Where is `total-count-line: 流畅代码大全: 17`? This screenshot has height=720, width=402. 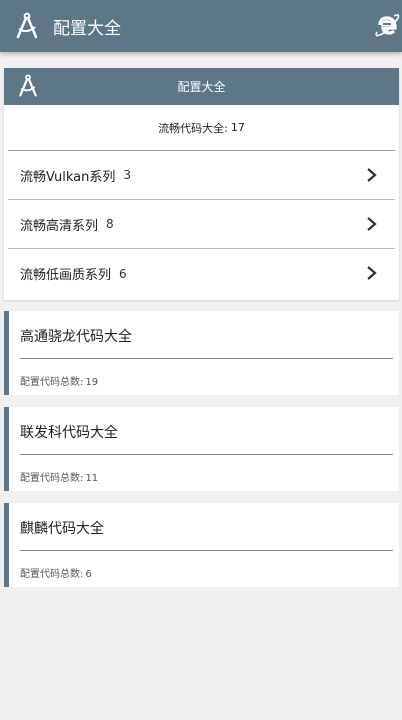 total-count-line: 流畅代码大全: 17 is located at coordinates (201, 128).